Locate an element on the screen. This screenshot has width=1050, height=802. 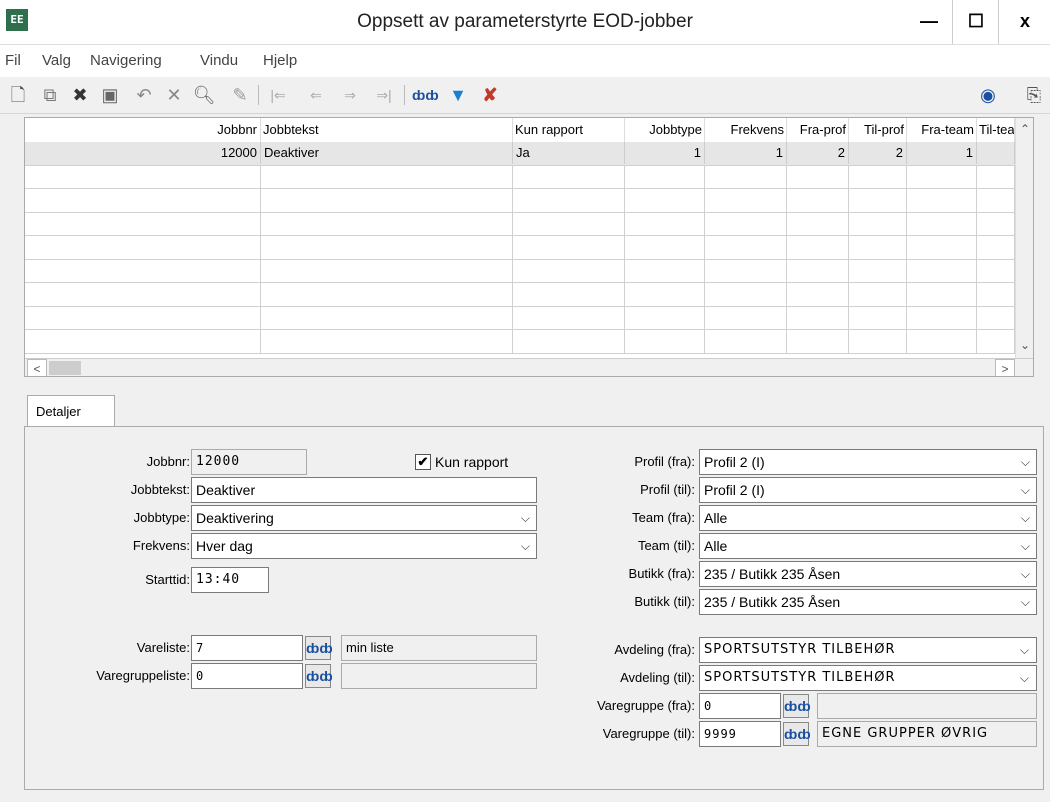
vareliste-lookup-icon: ȸȸ is located at coordinates (319, 648).